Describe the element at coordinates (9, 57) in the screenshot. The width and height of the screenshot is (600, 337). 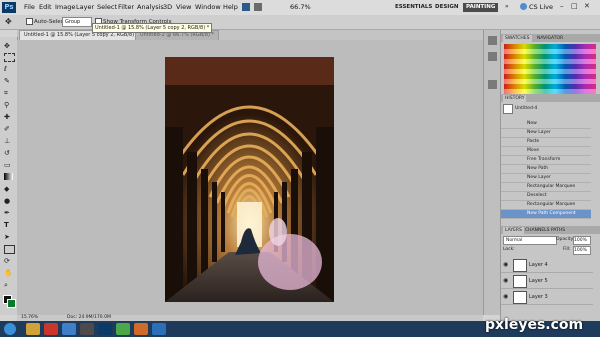
I see `marquee-tool-icon` at that location.